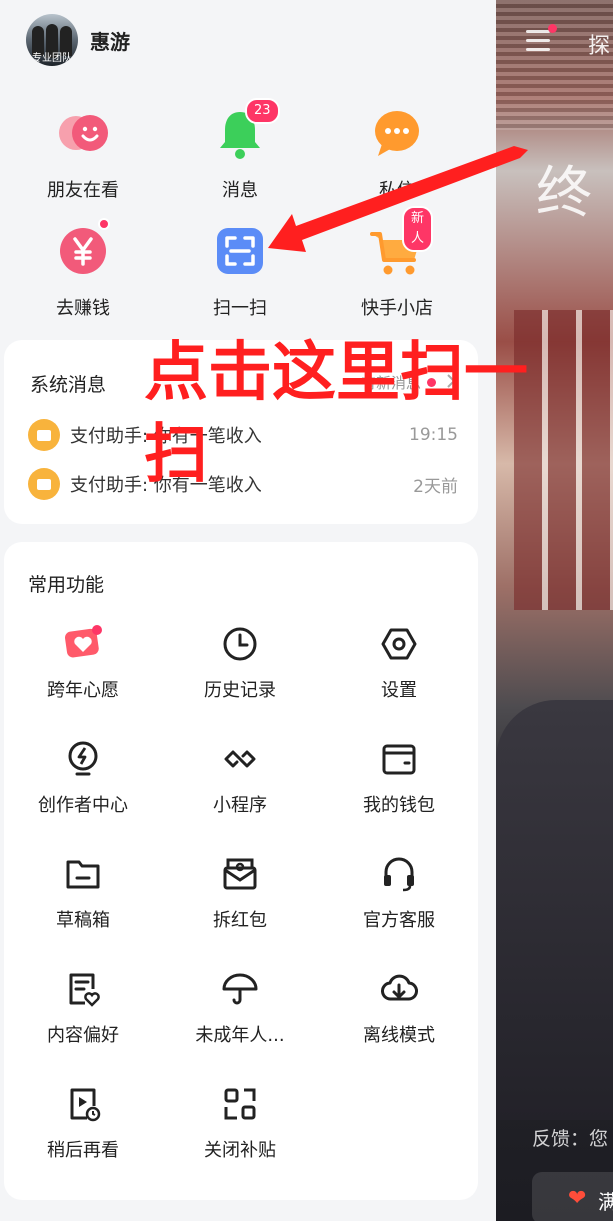 The height and width of the screenshot is (1221, 613). Describe the element at coordinates (399, 690) in the screenshot. I see `function-label: 设置` at that location.